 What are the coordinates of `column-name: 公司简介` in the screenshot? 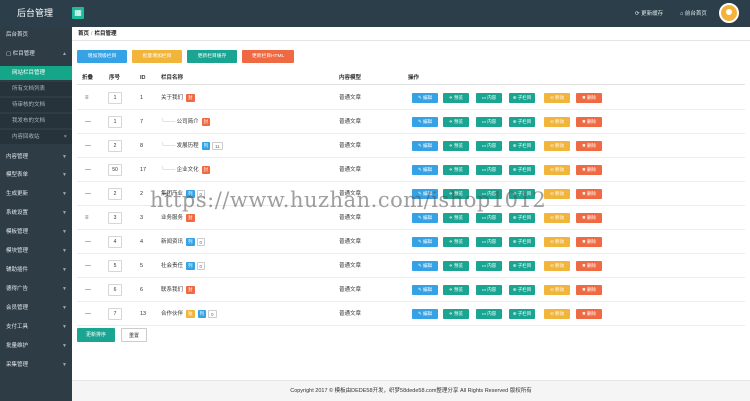 It's located at (188, 122).